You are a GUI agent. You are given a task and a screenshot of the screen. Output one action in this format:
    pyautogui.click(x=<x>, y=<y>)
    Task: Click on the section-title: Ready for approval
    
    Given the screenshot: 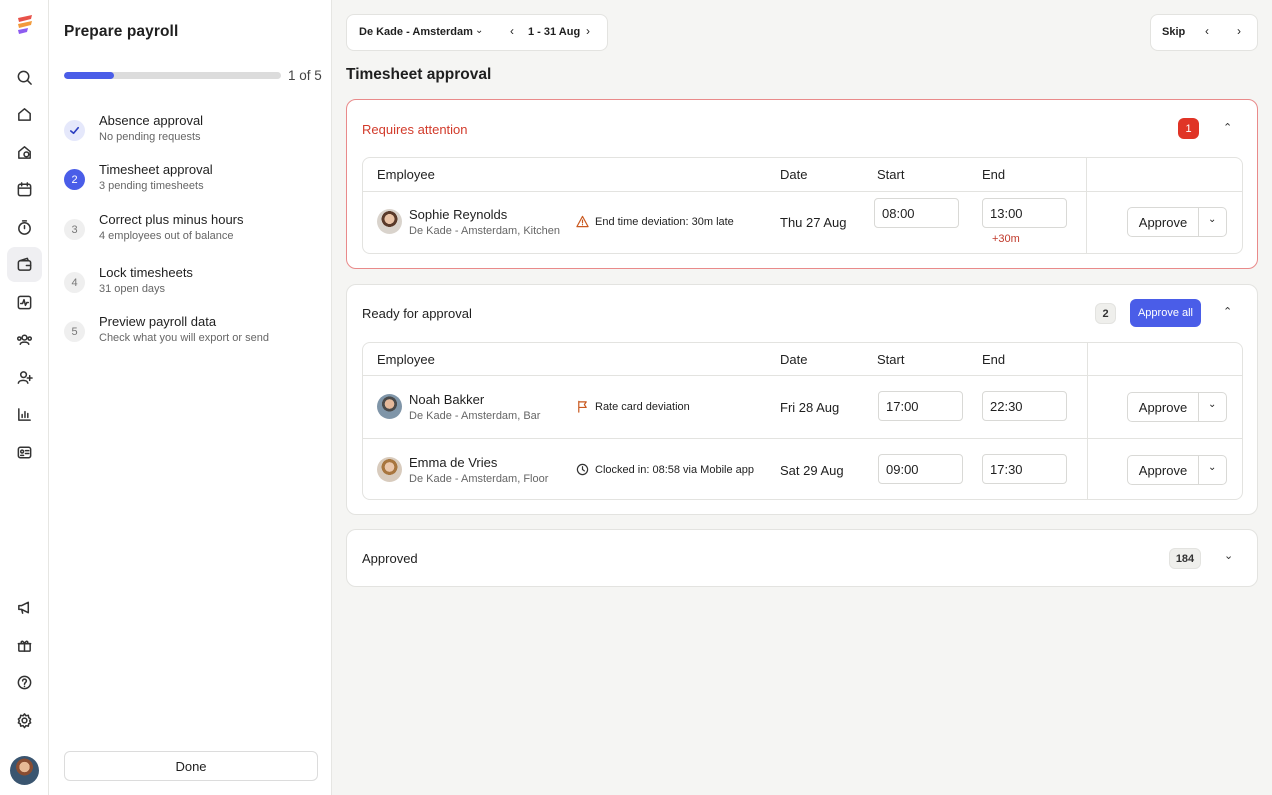 What is the action you would take?
    pyautogui.click(x=417, y=313)
    